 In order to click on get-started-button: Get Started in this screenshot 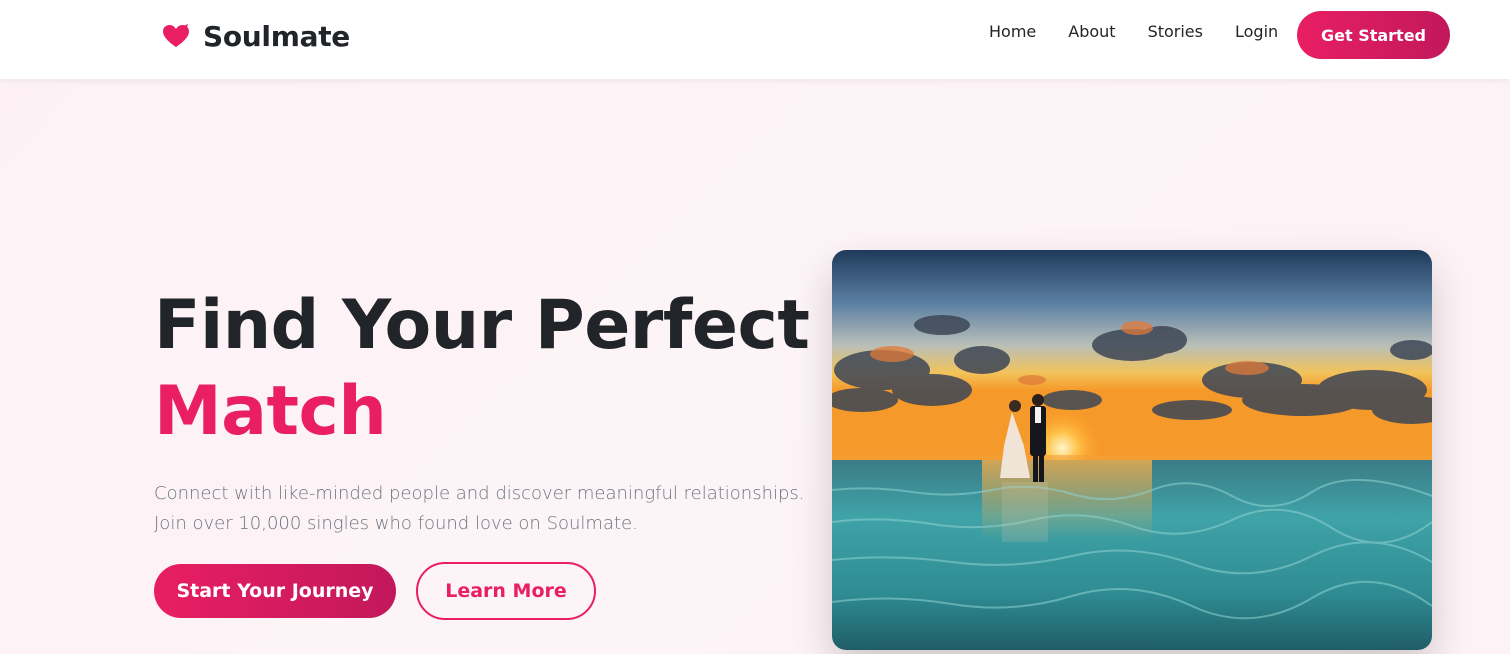, I will do `click(1373, 35)`.